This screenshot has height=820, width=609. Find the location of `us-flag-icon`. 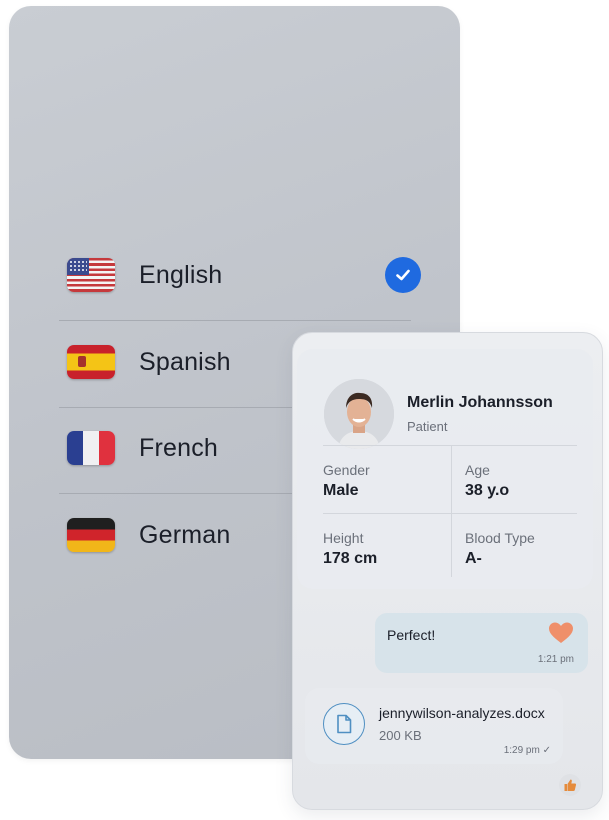

us-flag-icon is located at coordinates (91, 275).